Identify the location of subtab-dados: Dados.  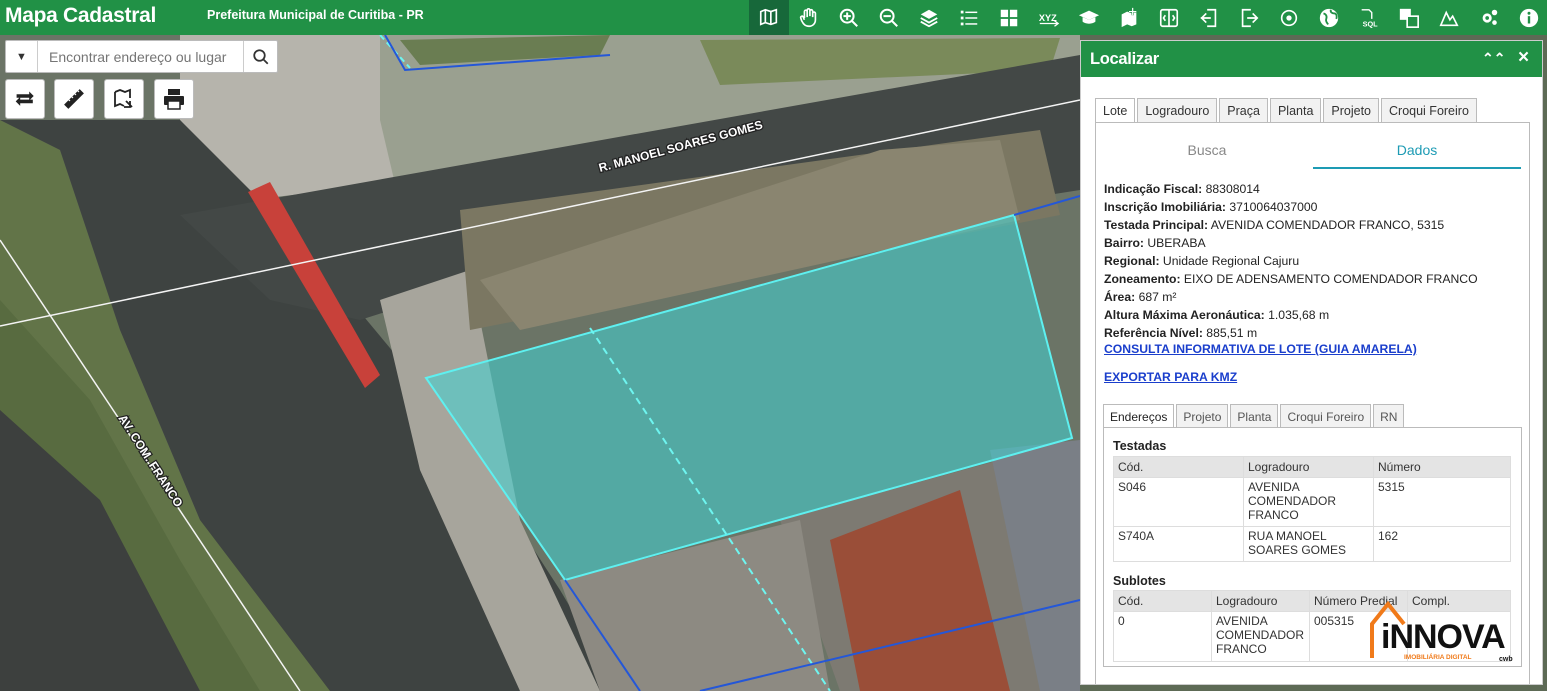
(1417, 149).